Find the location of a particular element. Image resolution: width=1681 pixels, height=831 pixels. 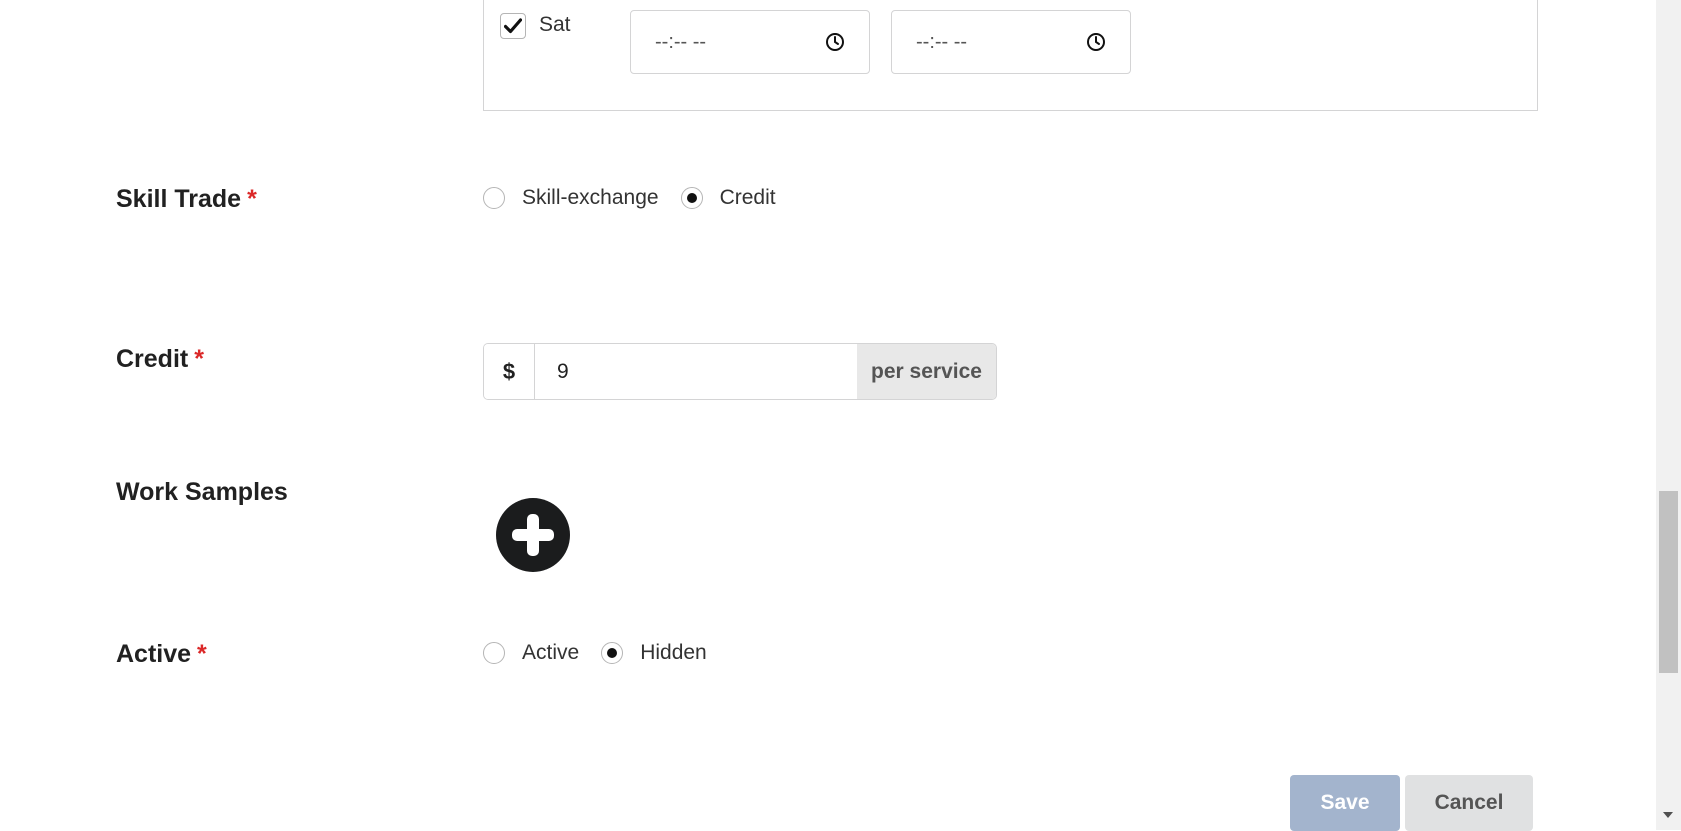

credit-label: Credit * is located at coordinates (160, 359).